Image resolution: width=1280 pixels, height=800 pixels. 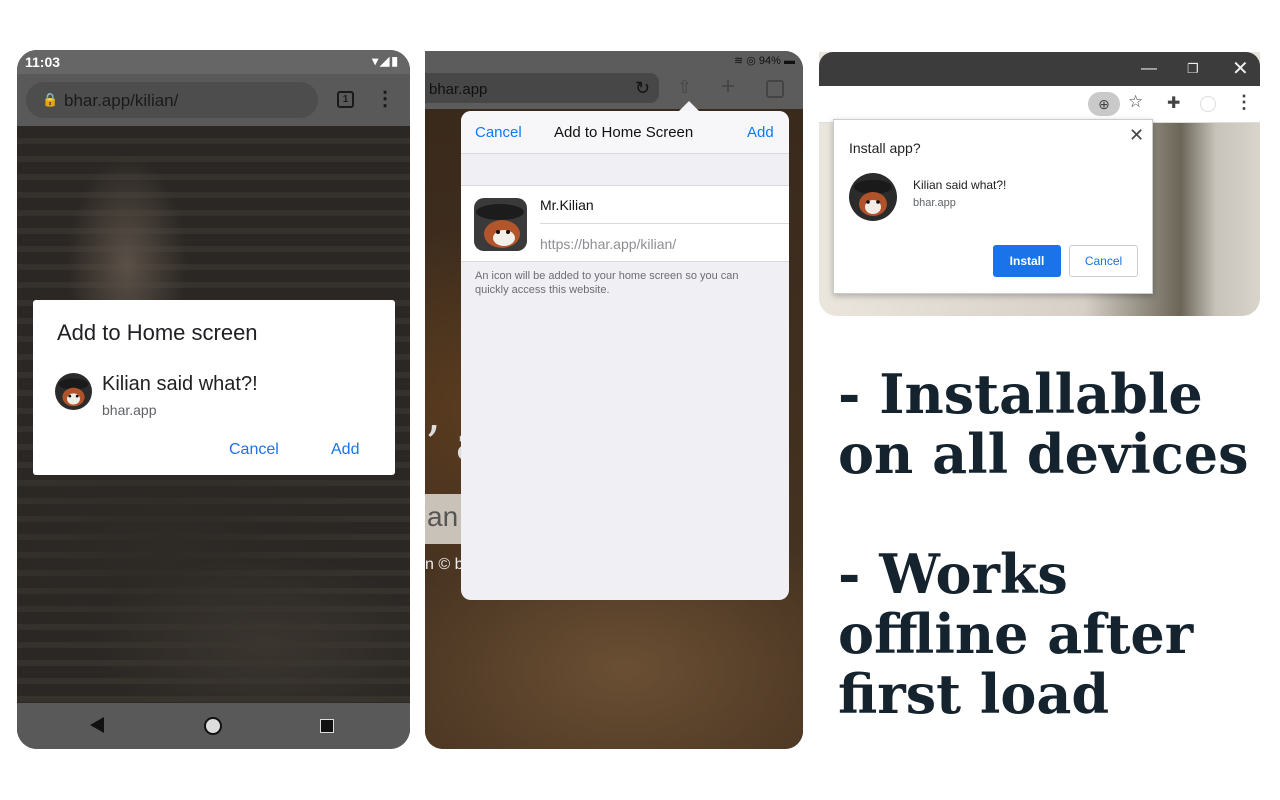 I want to click on battery-status: ≋ ◎ 94% ▬, so click(x=764, y=61).